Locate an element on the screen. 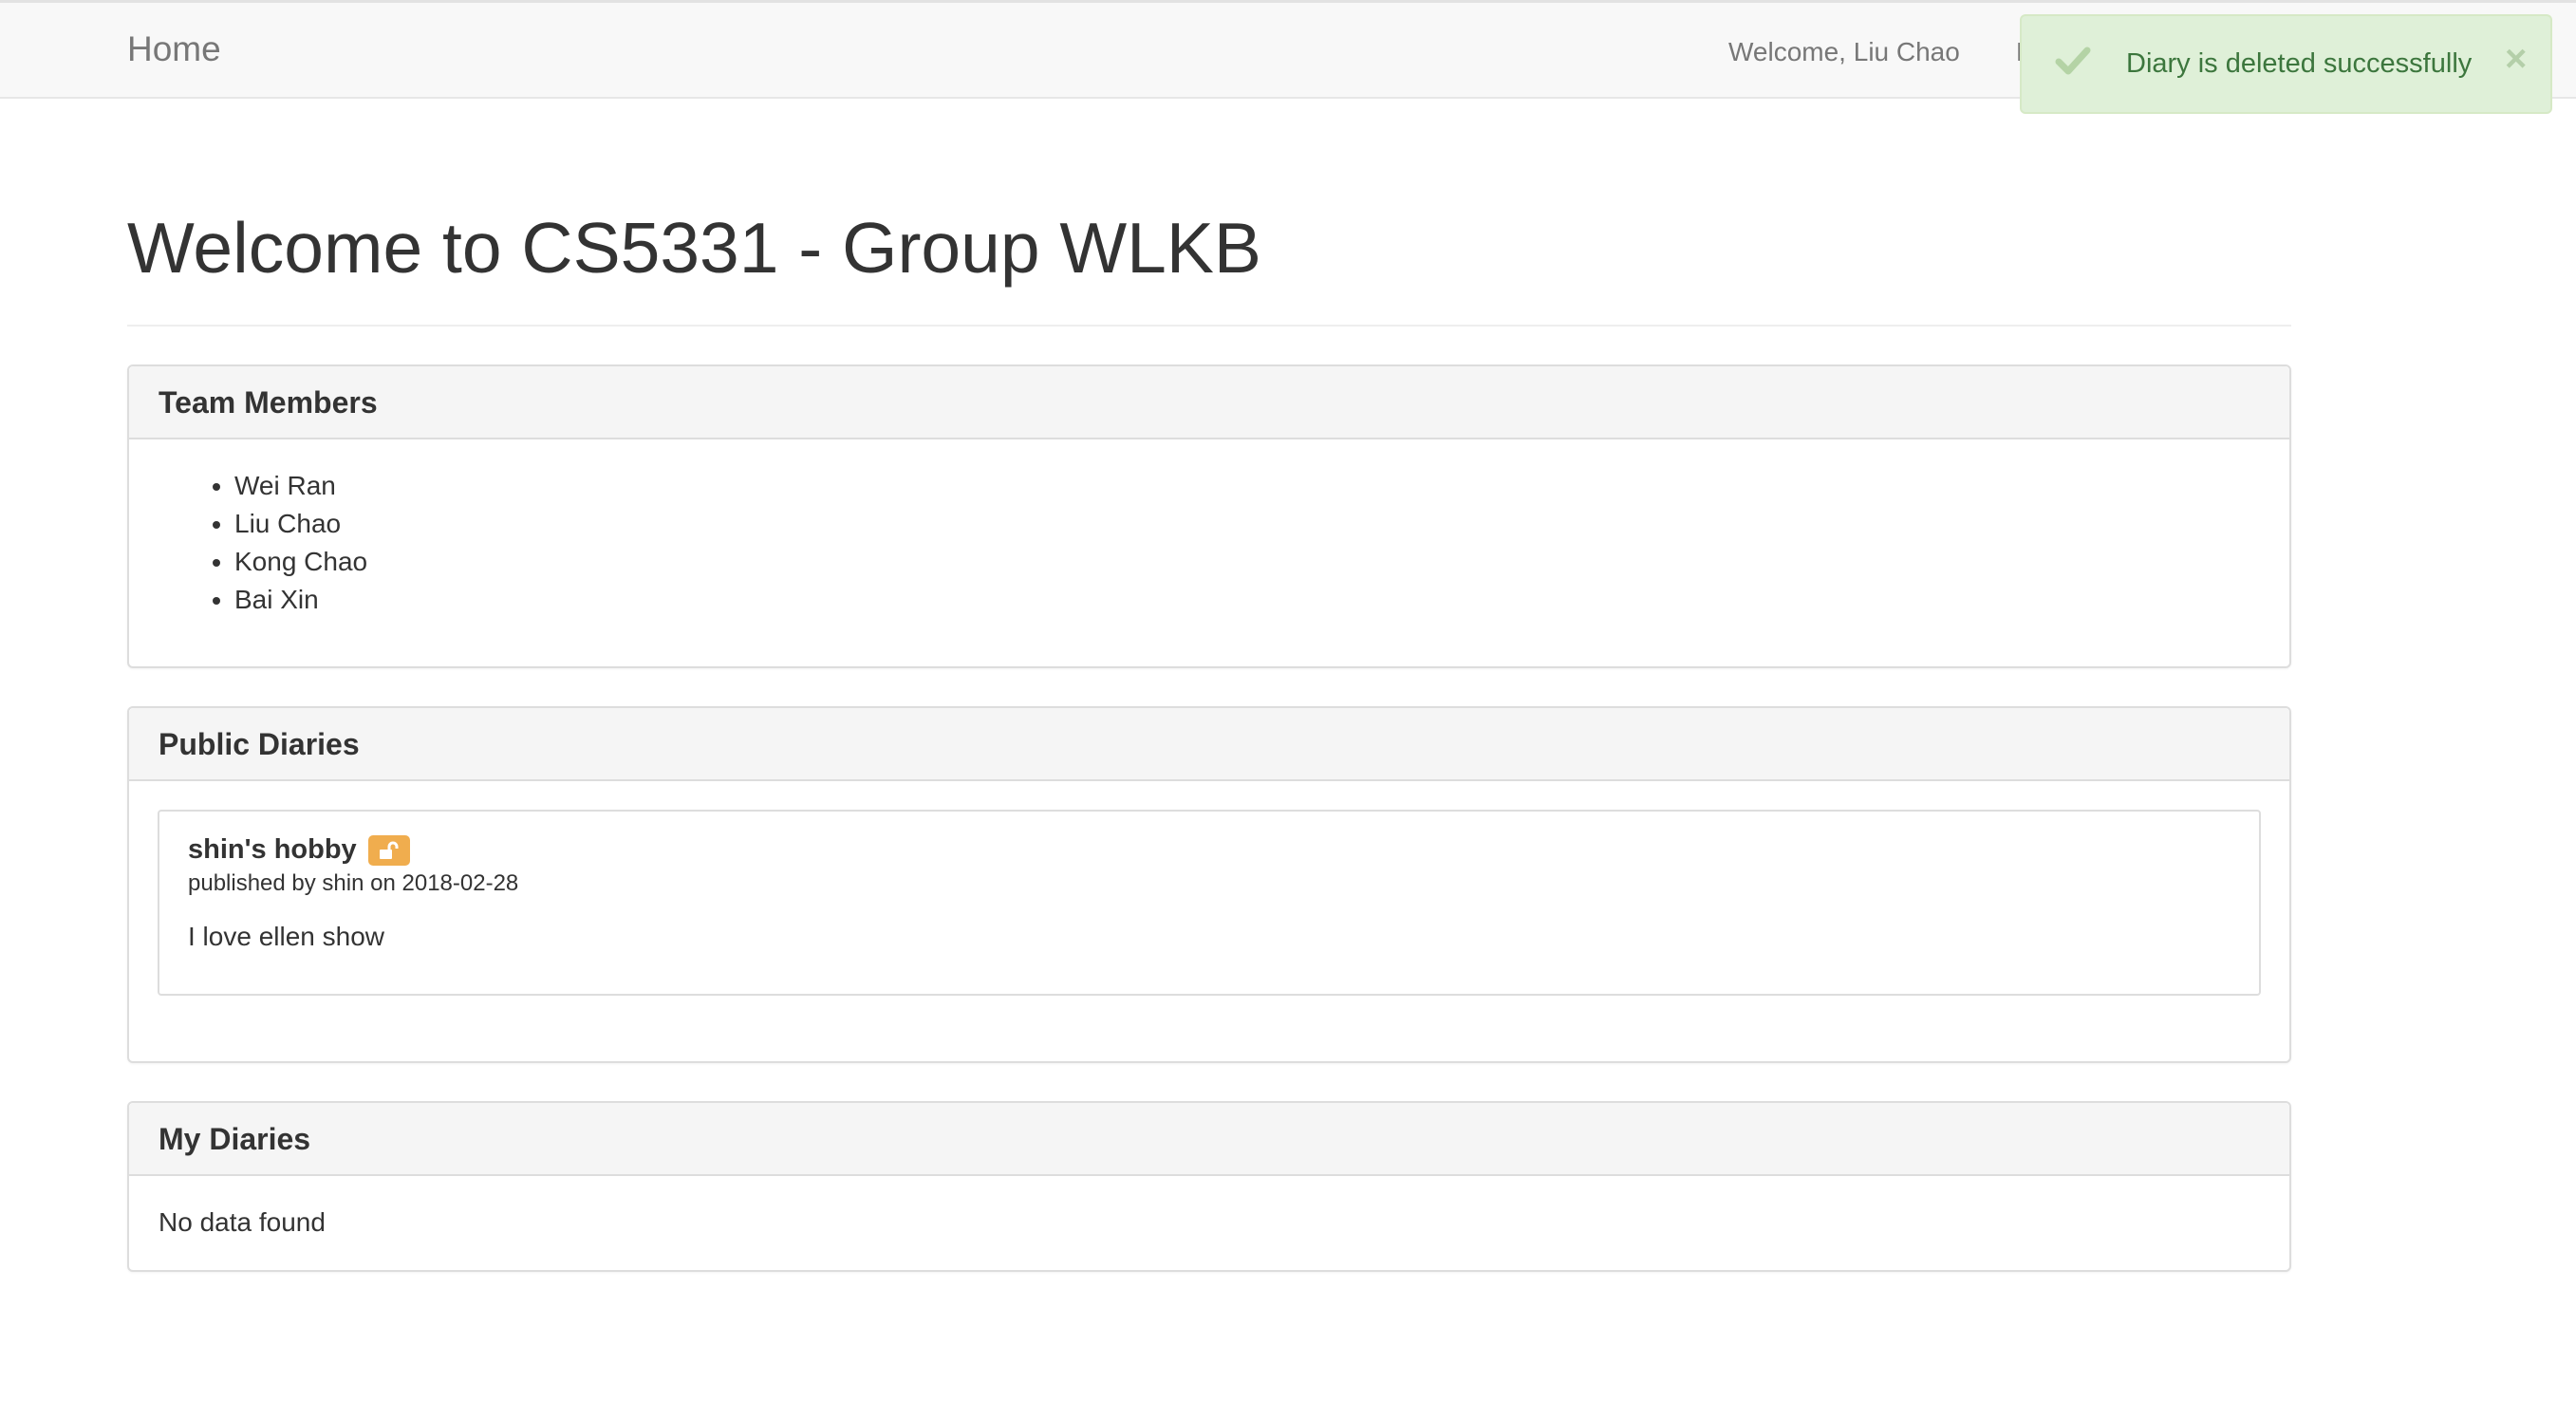 Image resolution: width=2576 pixels, height=1401 pixels. diary-meta: published by shin on 2018-02-28 is located at coordinates (353, 883).